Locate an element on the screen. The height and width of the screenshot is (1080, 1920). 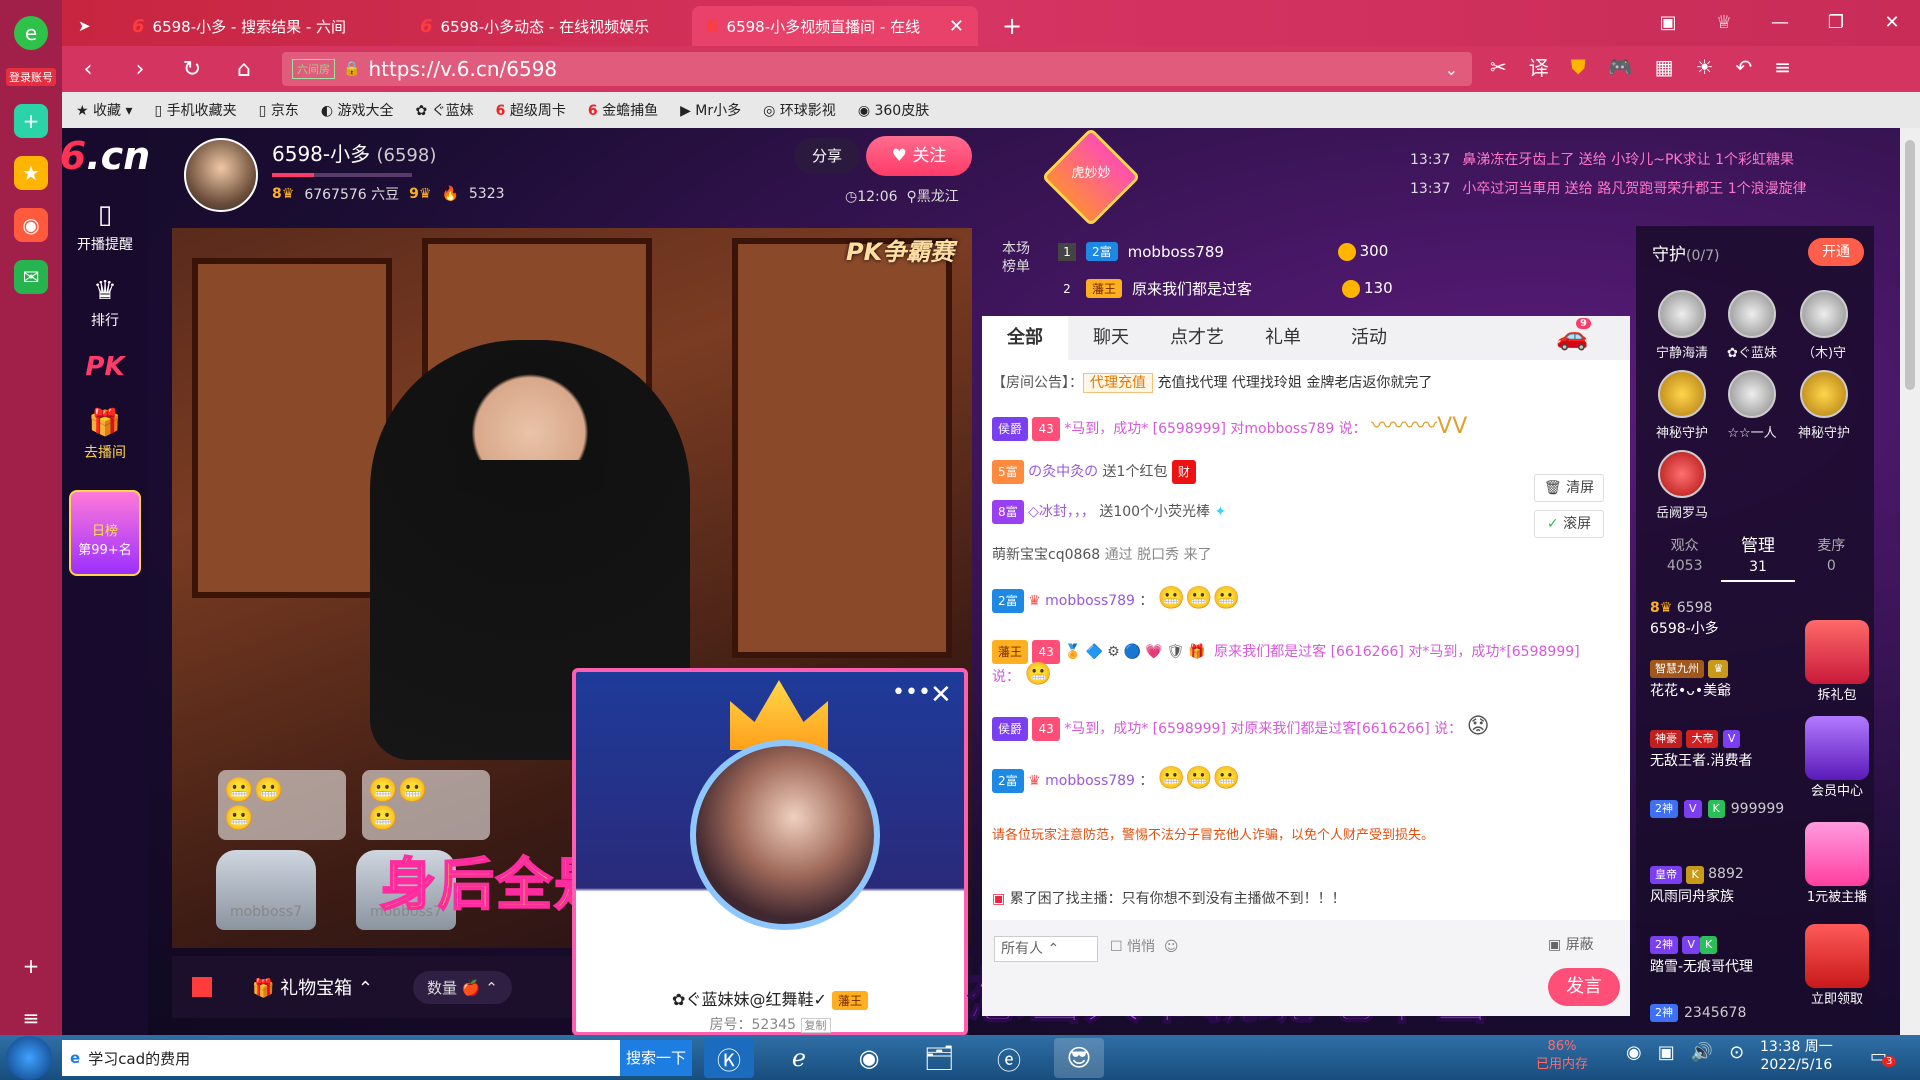
add-icon: + is located at coordinates (31, 966).